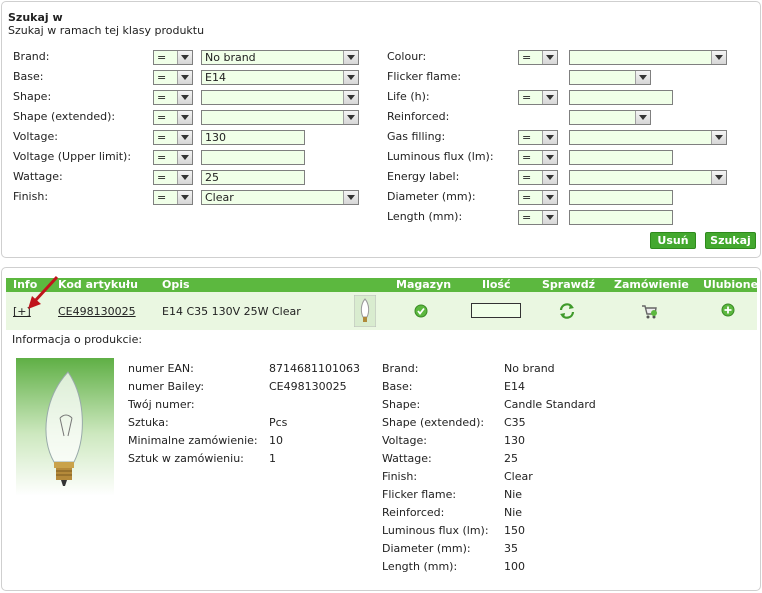  What do you see at coordinates (381, 311) in the screenshot?
I see `table-row: [+] CE498130025 E14 C35 130V 25W Clear` at bounding box center [381, 311].